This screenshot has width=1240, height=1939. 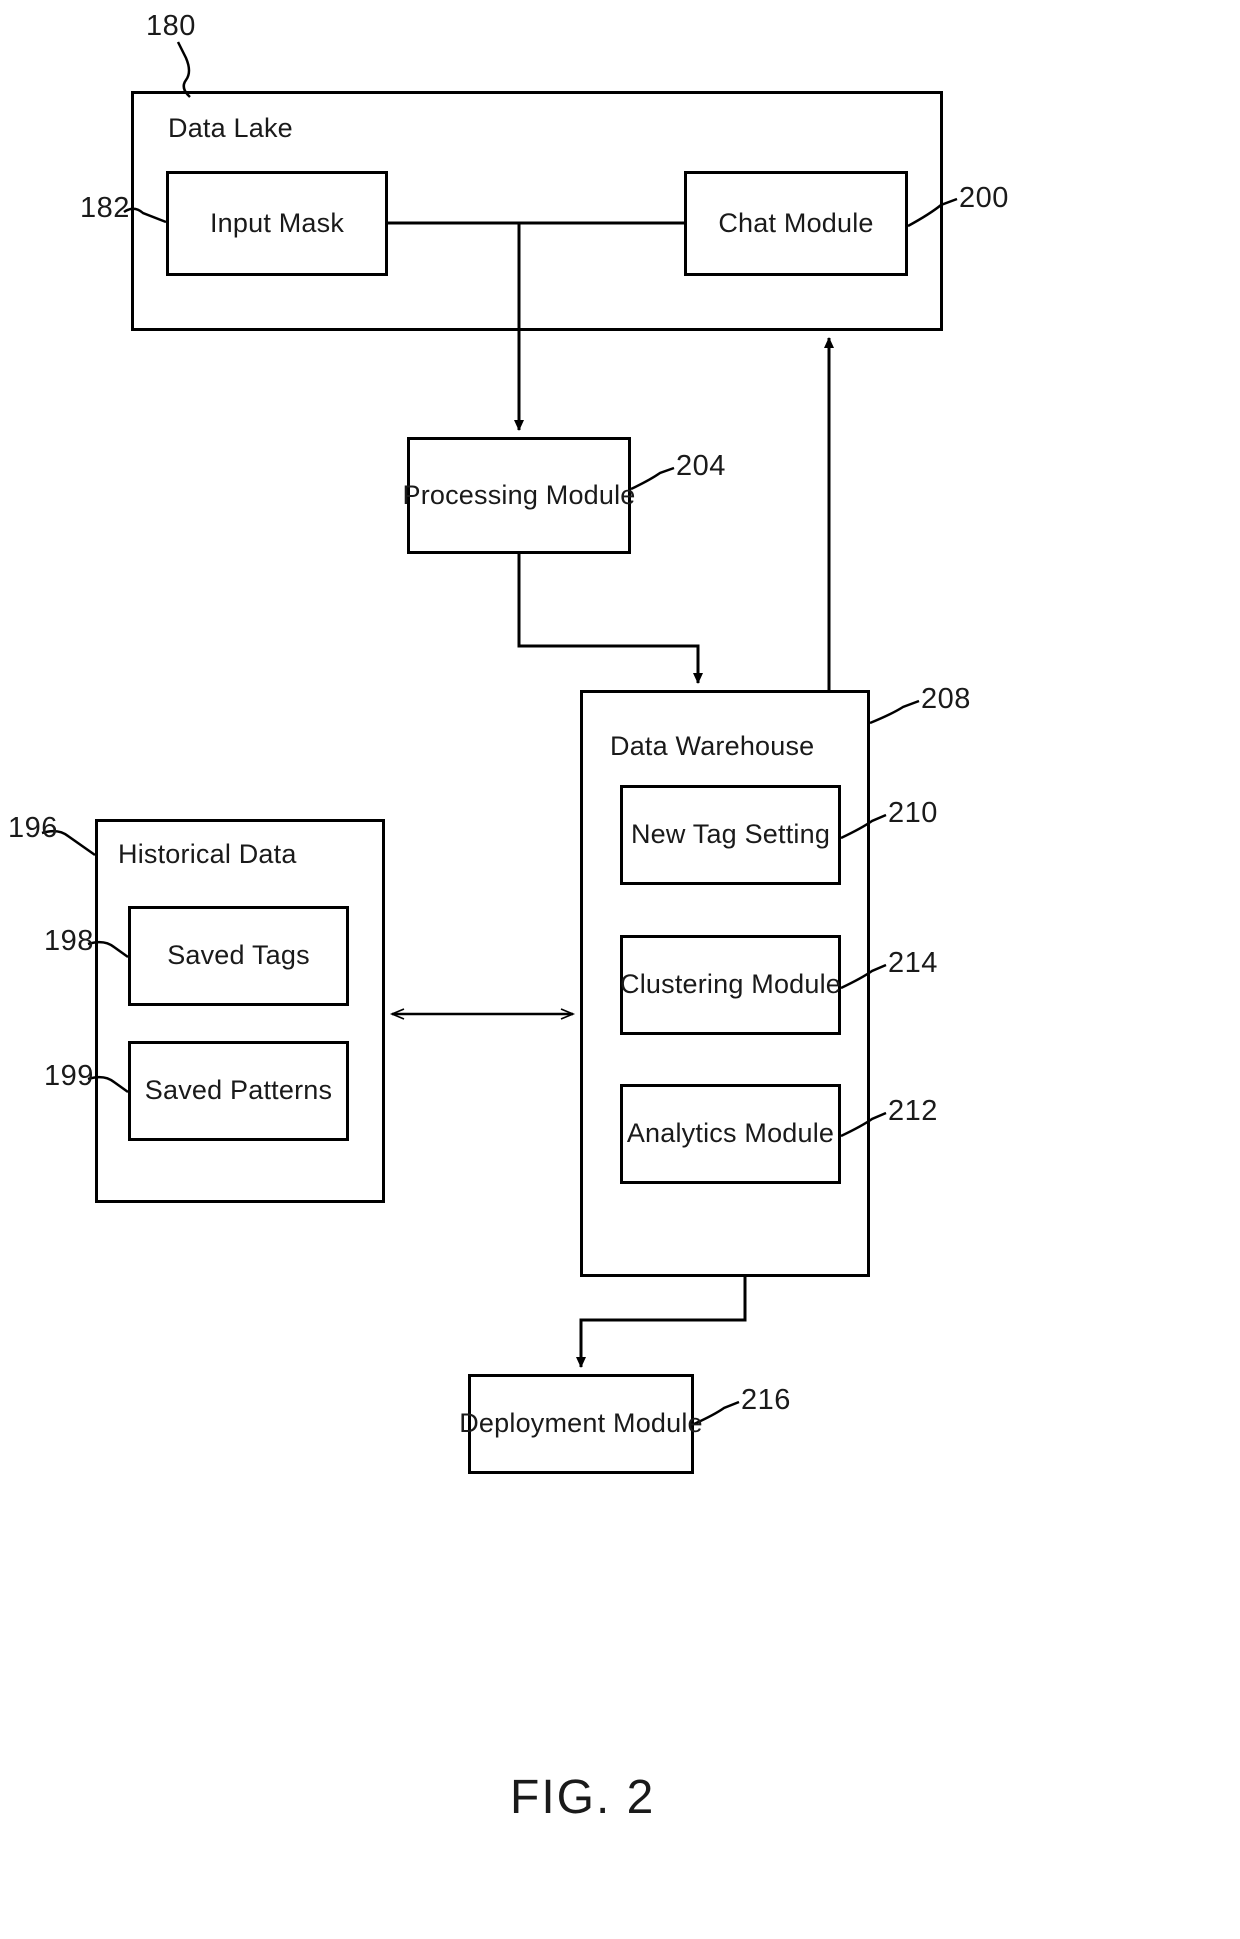 I want to click on leader-line-data-warehouse, so click(x=894, y=712).